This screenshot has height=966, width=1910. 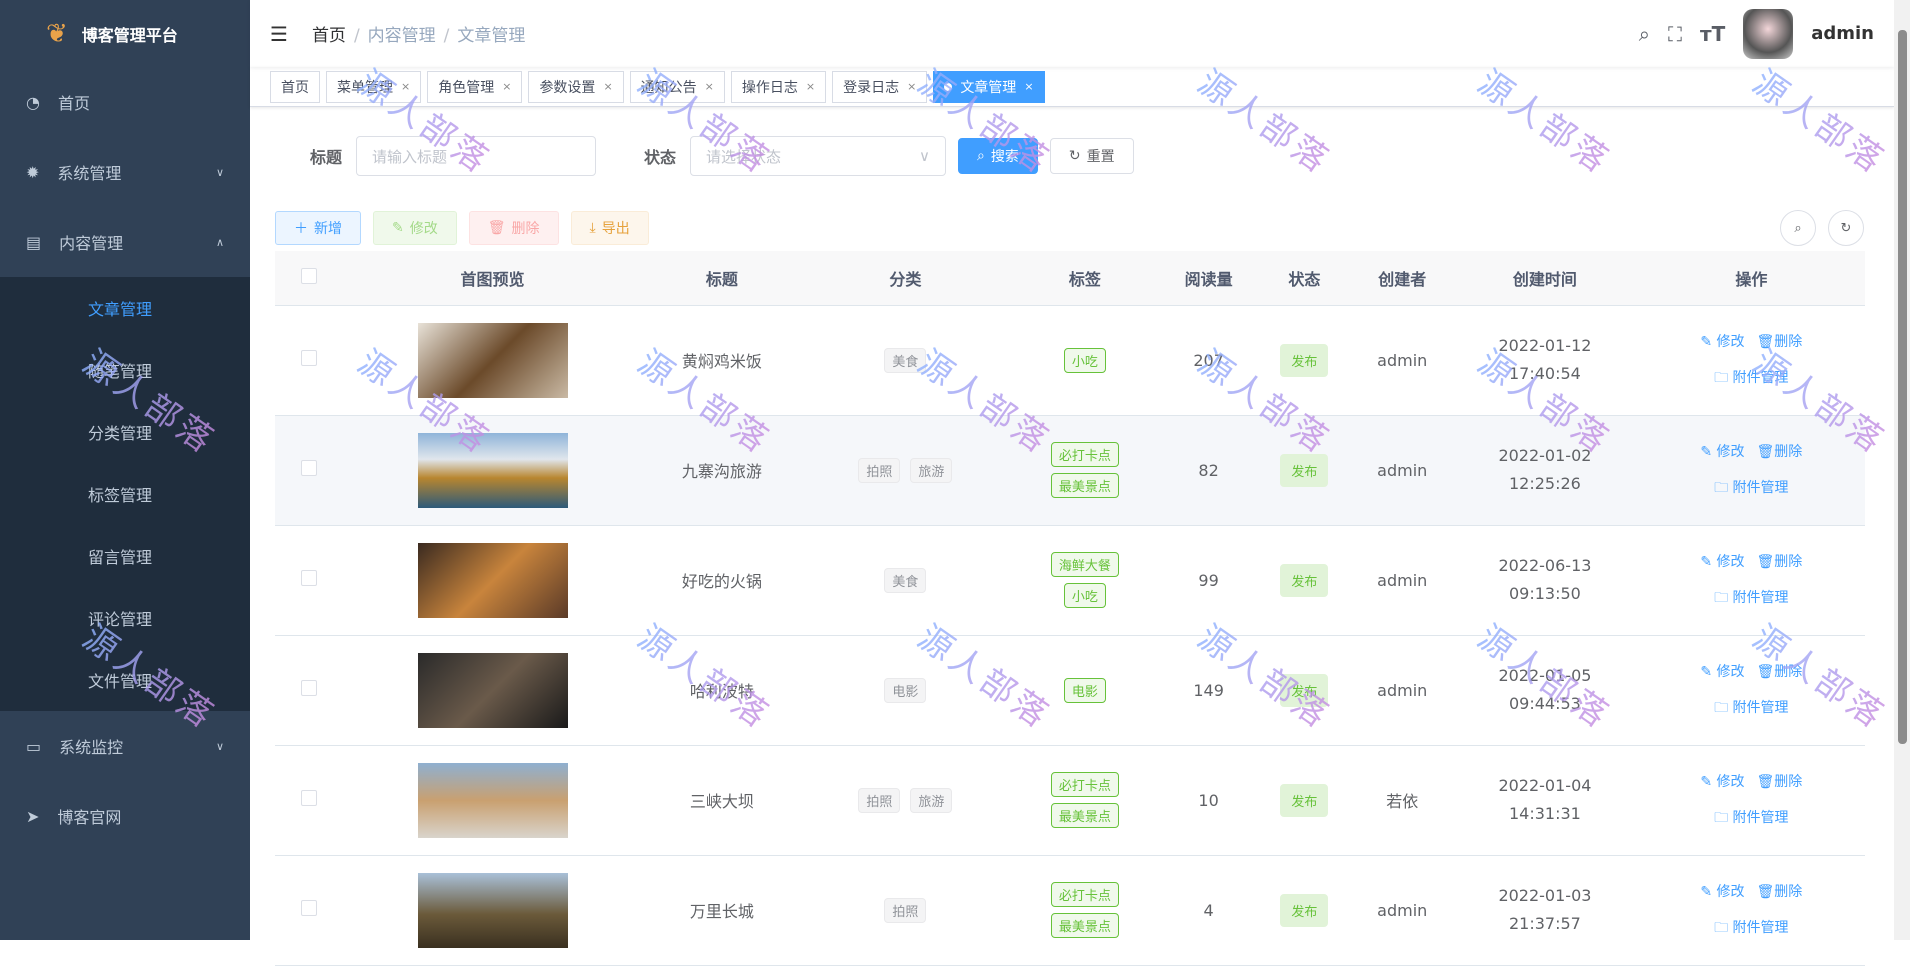 What do you see at coordinates (374, 86) in the screenshot?
I see `tab-menu: 菜单管理 ×` at bounding box center [374, 86].